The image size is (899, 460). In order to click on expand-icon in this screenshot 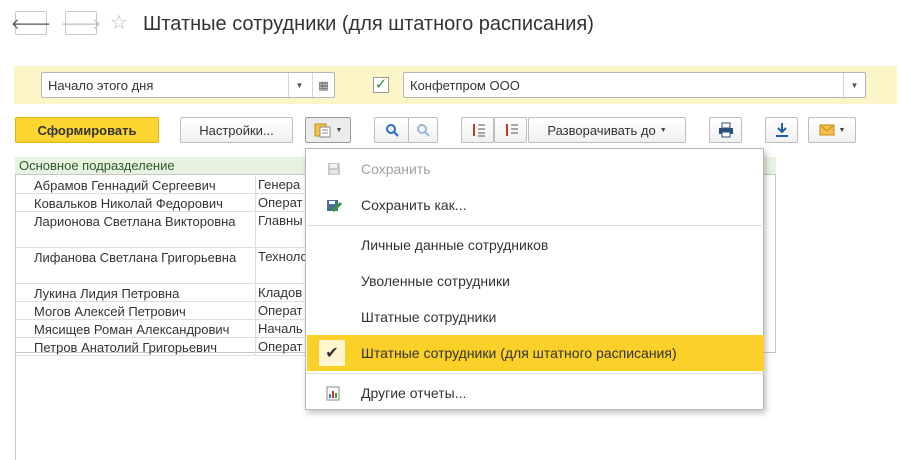, I will do `click(511, 130)`.